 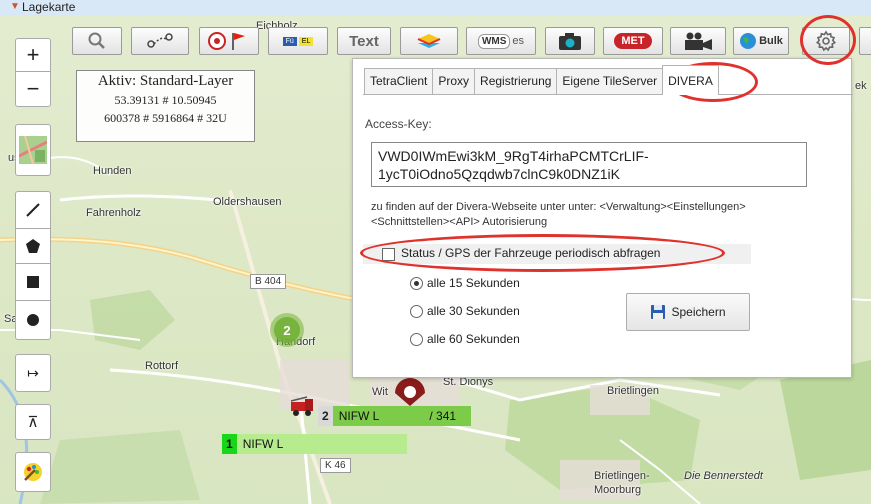 I want to click on style-button, so click(x=33, y=472).